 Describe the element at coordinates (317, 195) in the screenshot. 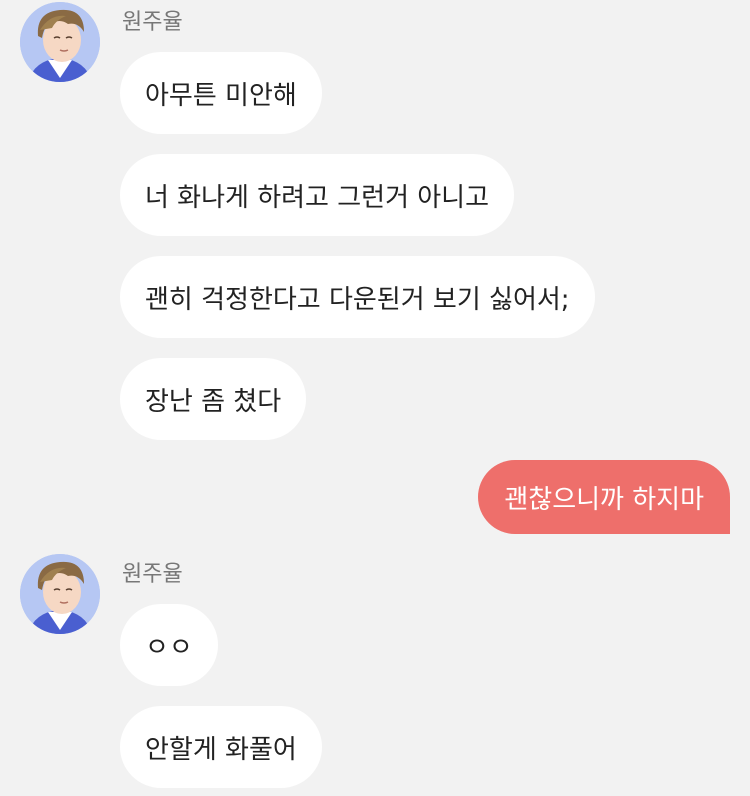

I see `message-bubble: 너 화나게 하려고 그런거 아니고` at that location.